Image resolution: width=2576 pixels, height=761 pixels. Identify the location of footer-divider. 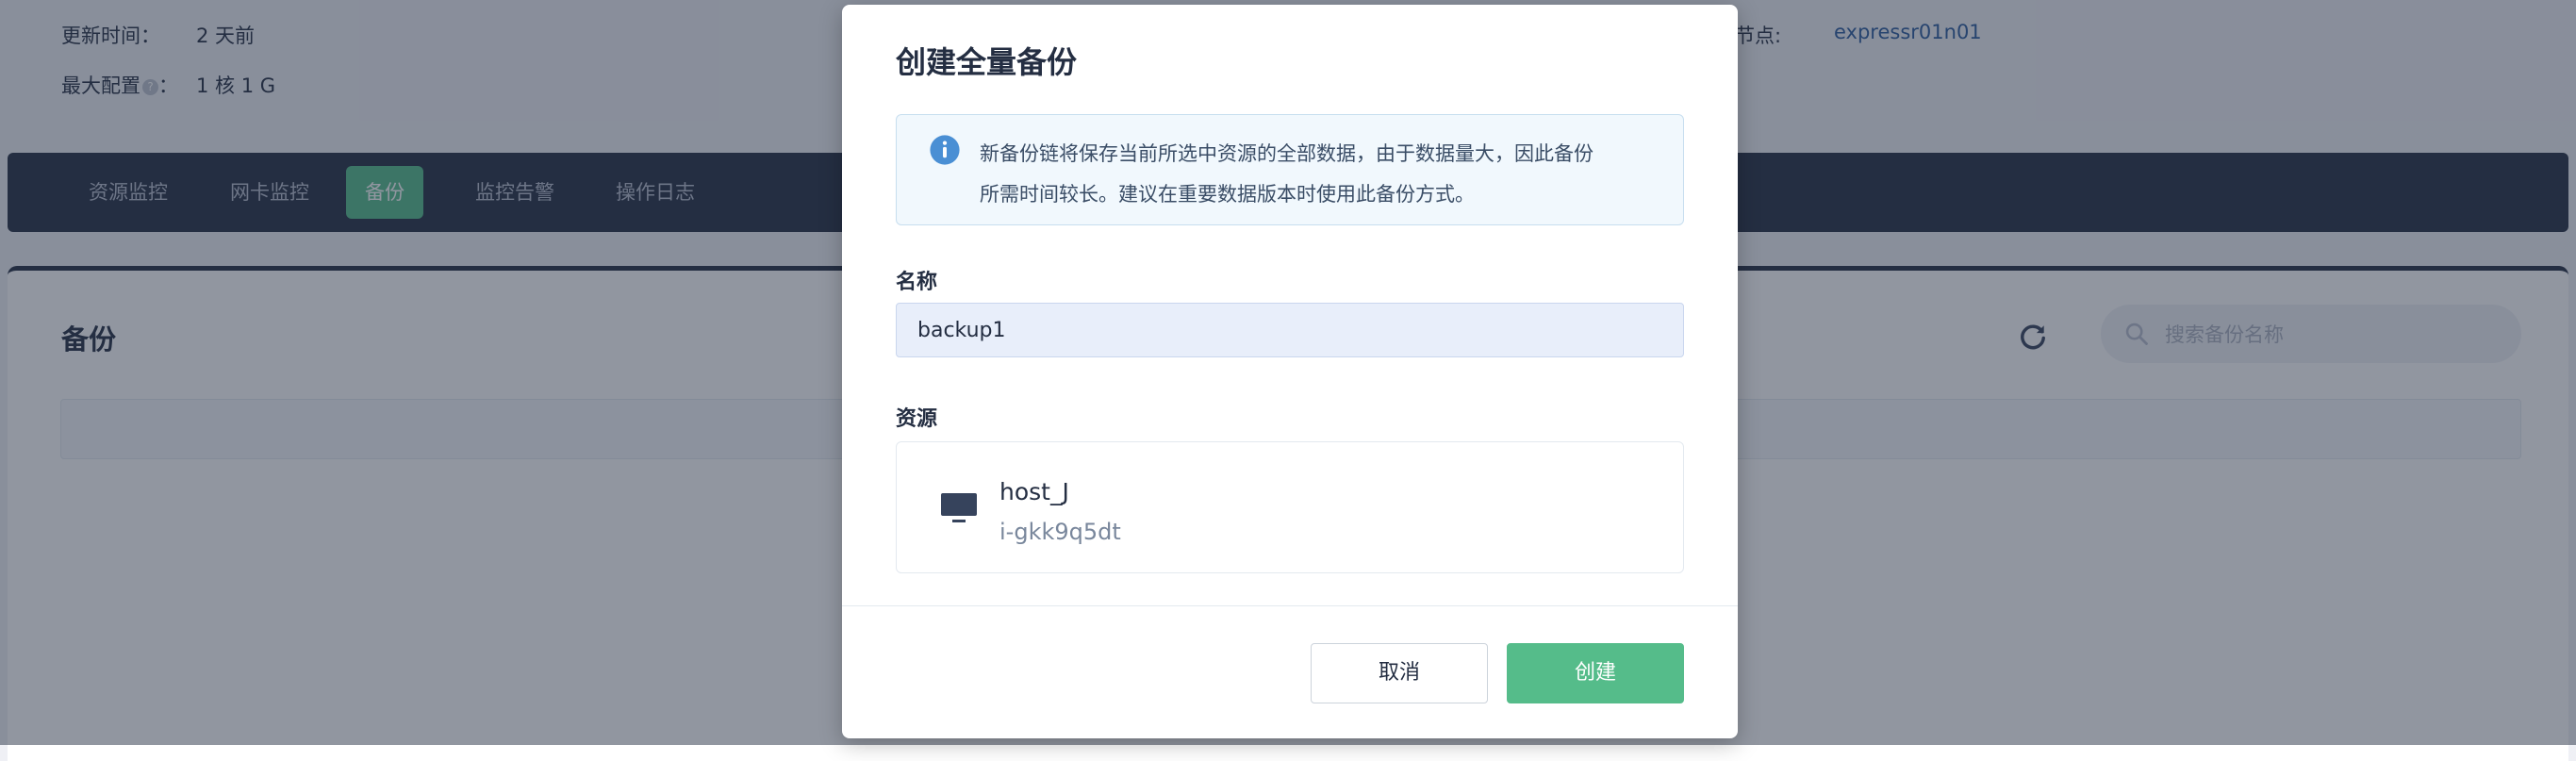
(1290, 605).